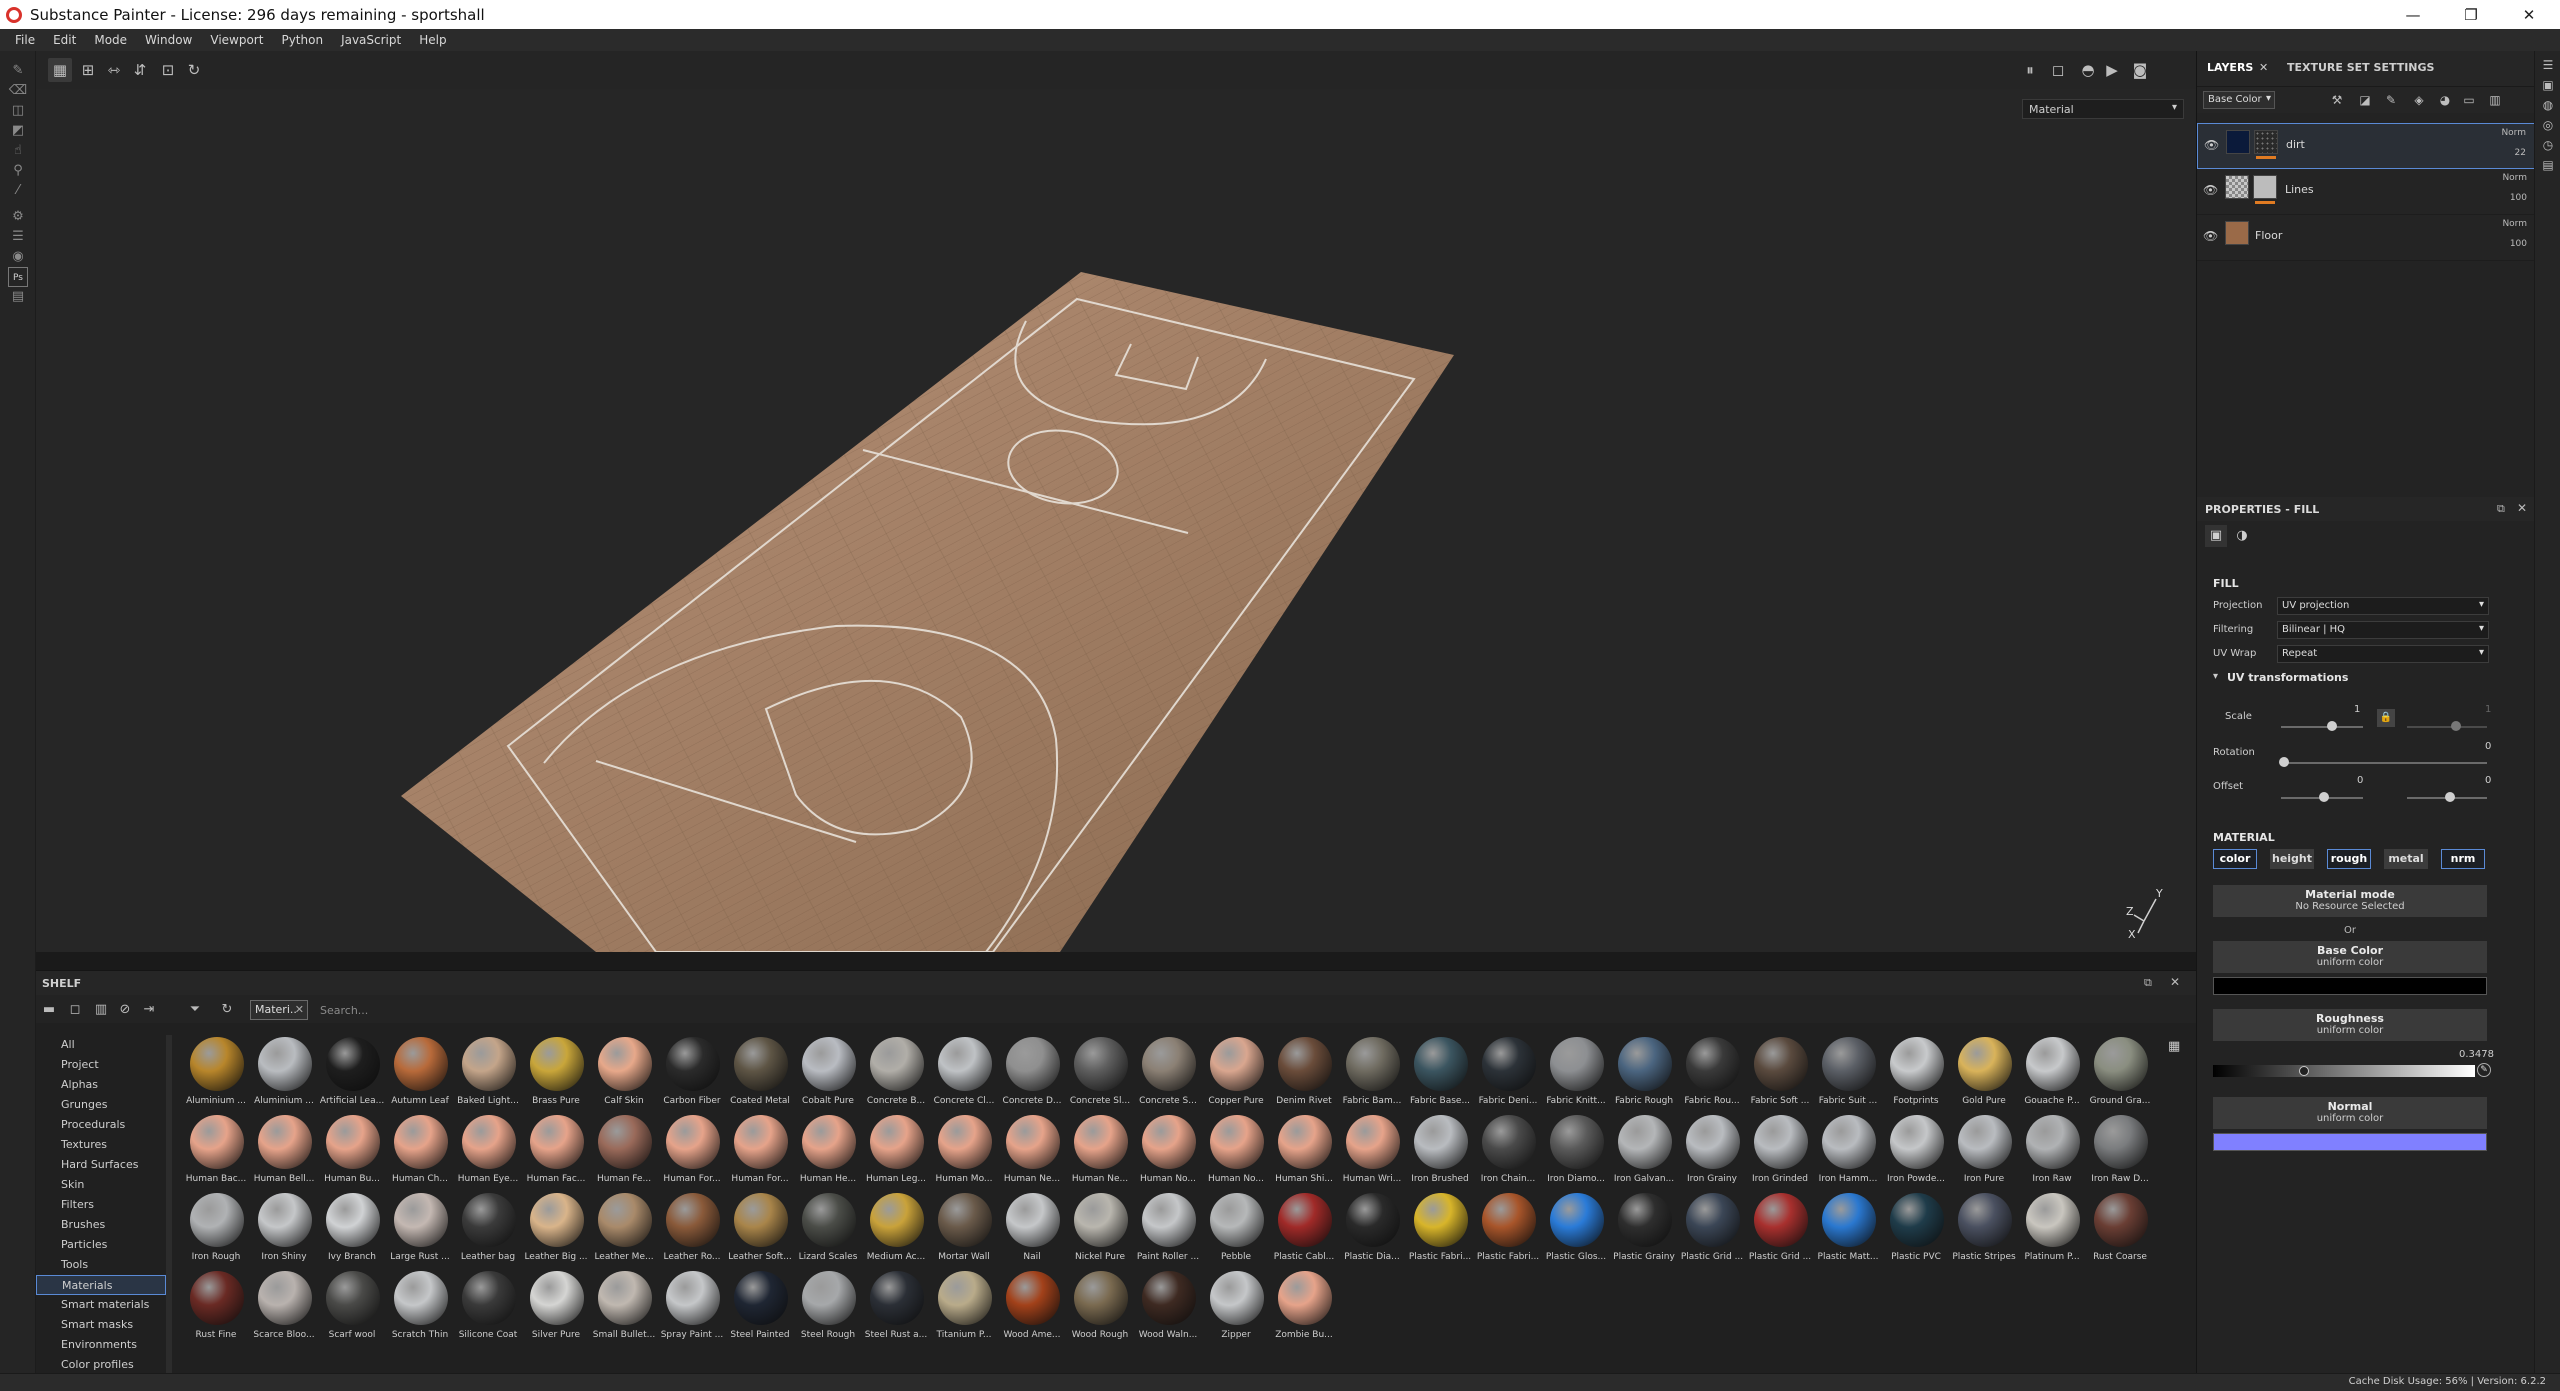 The height and width of the screenshot is (1391, 2560). What do you see at coordinates (101, 1065) in the screenshot?
I see `shelf-category-item: Project` at bounding box center [101, 1065].